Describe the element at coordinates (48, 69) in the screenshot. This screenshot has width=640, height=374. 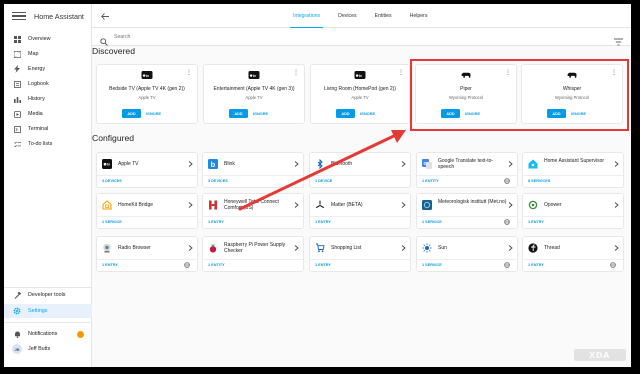
I see `sidebar-item-energy: Energy` at that location.